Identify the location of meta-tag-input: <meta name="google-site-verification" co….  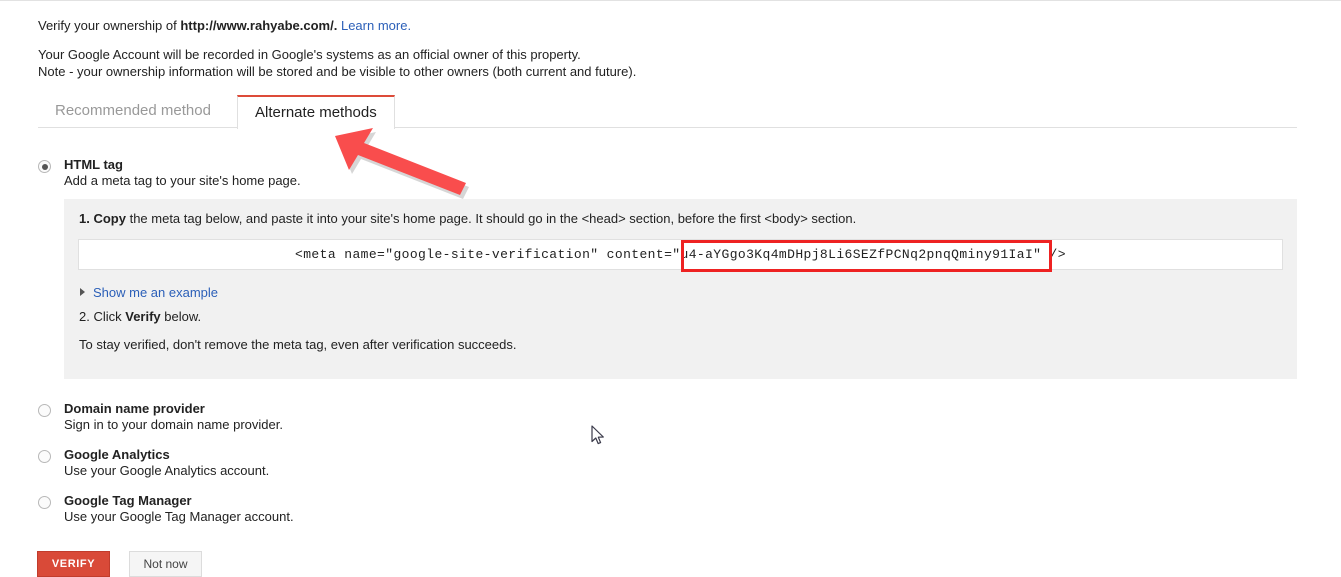
(680, 254).